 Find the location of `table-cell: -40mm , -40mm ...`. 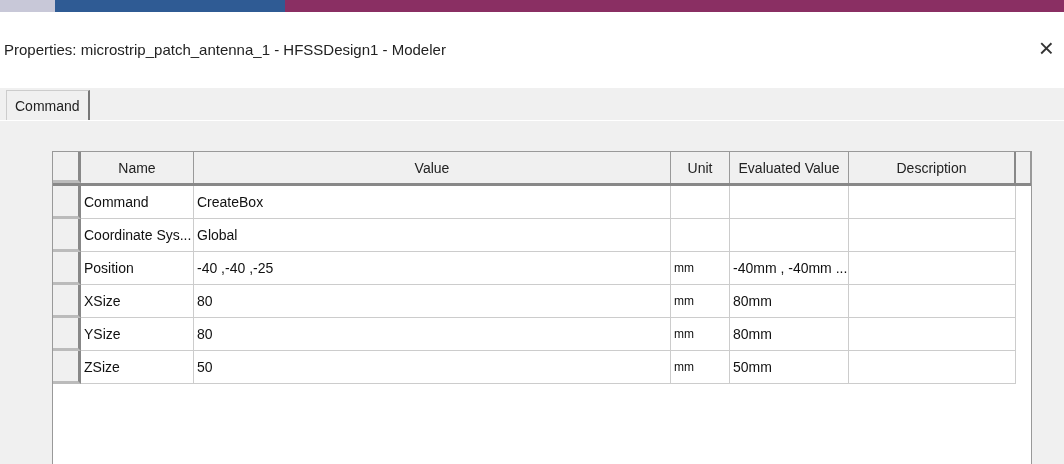

table-cell: -40mm , -40mm ... is located at coordinates (789, 268).